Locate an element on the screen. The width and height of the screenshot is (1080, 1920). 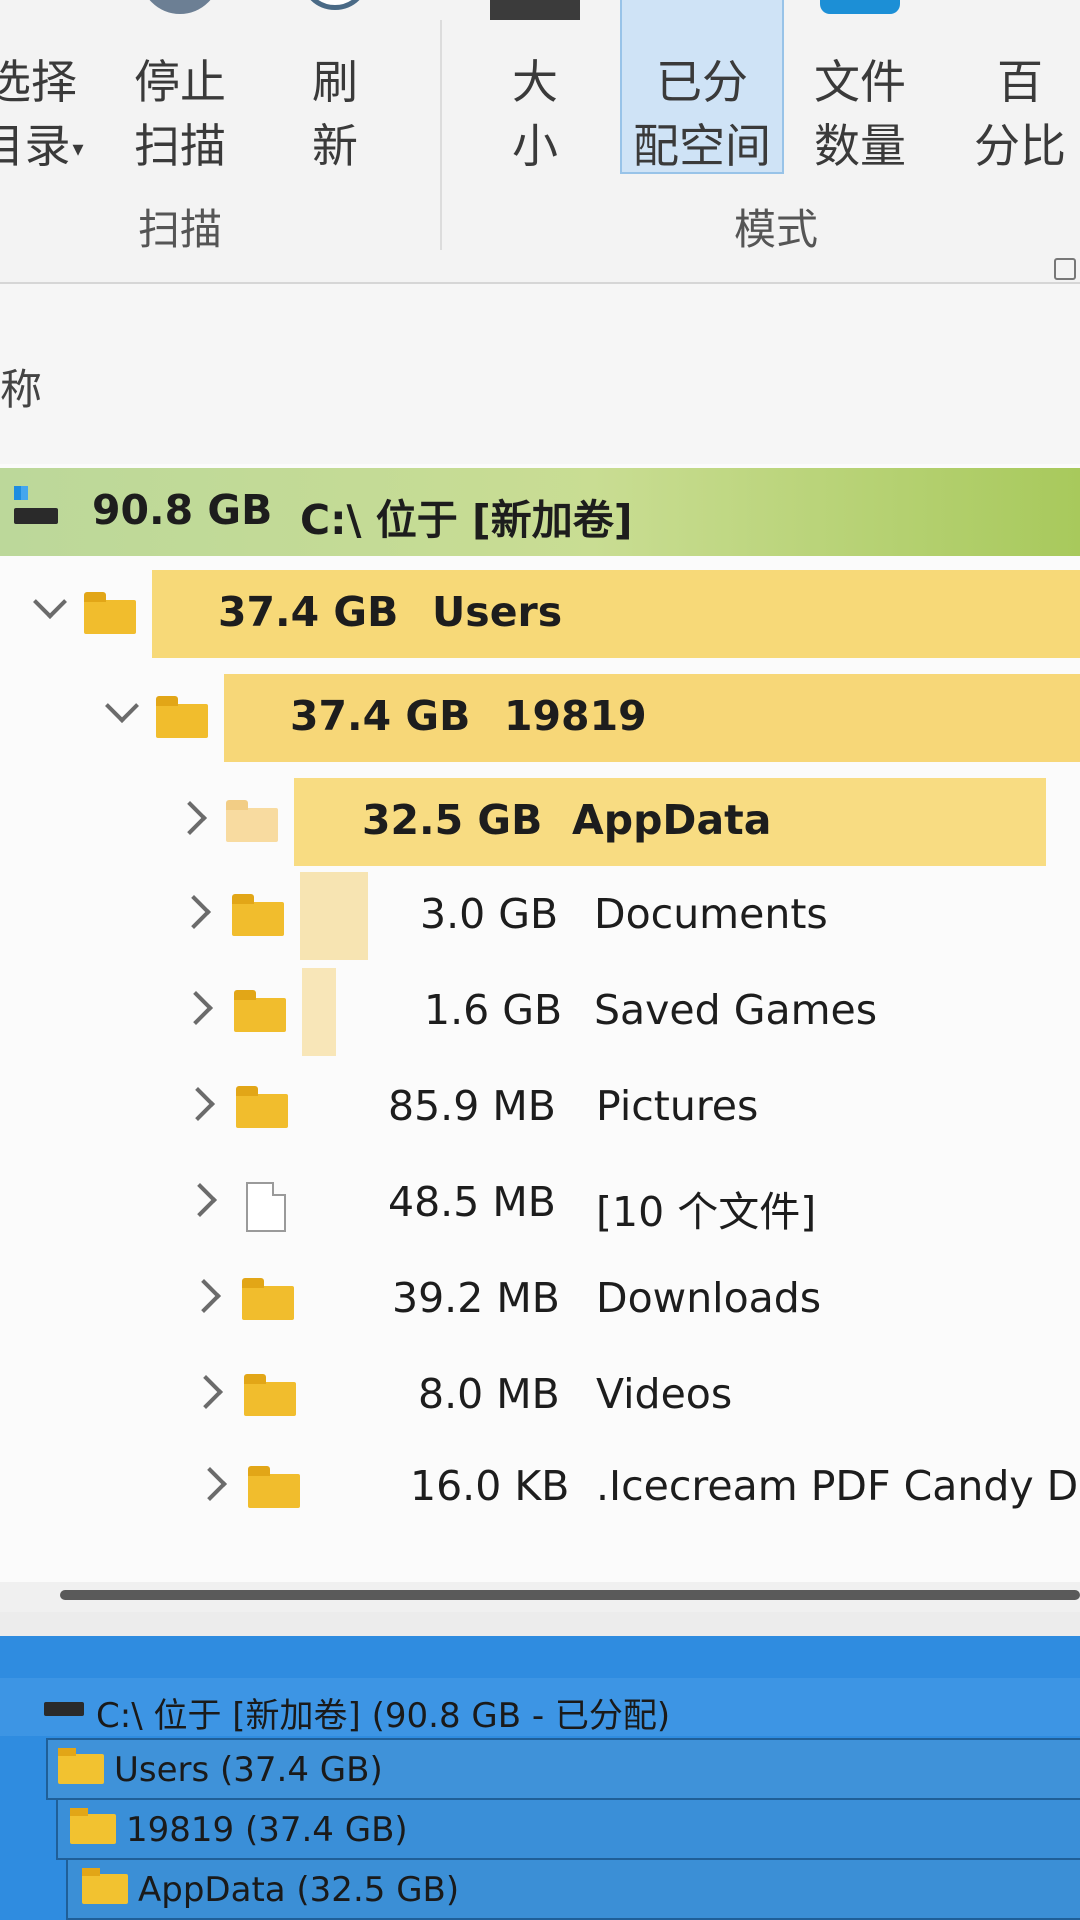
percent-label-1: 百 is located at coordinates (1020, 82).